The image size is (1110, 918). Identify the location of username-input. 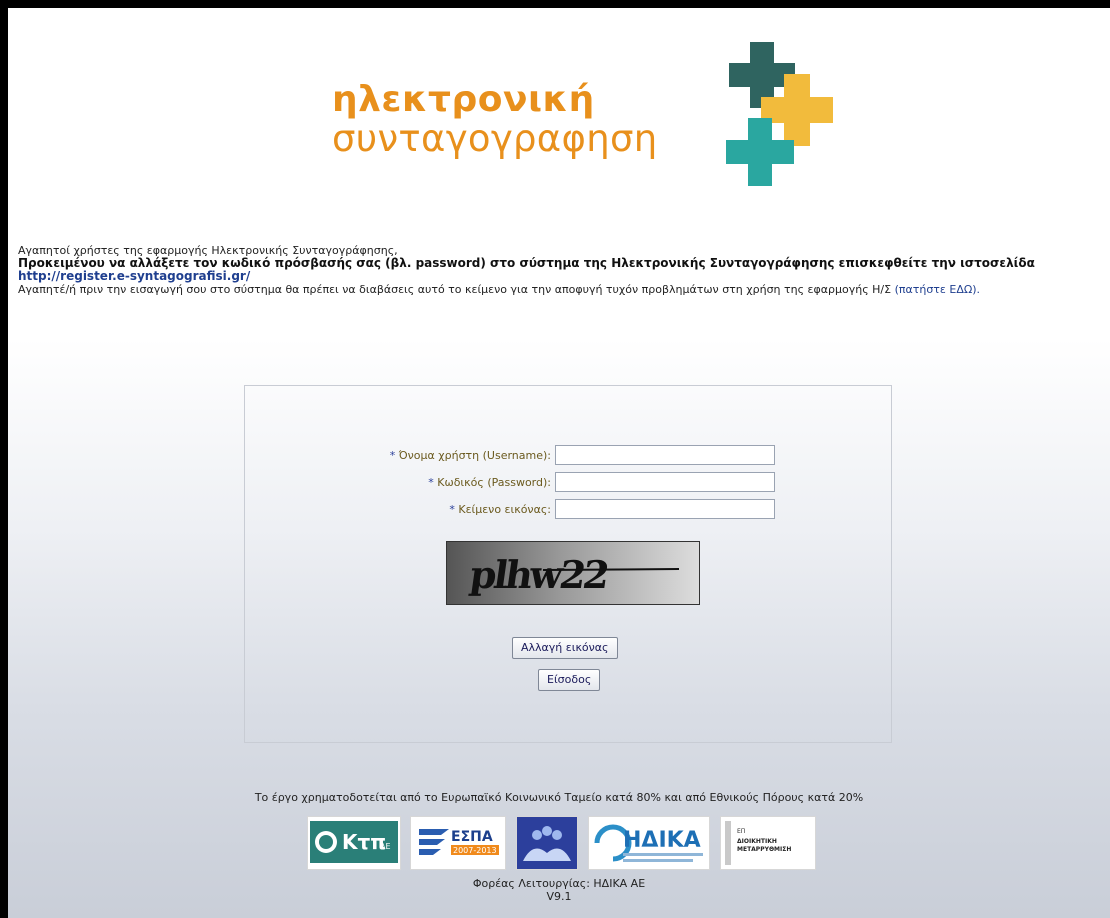
(665, 455).